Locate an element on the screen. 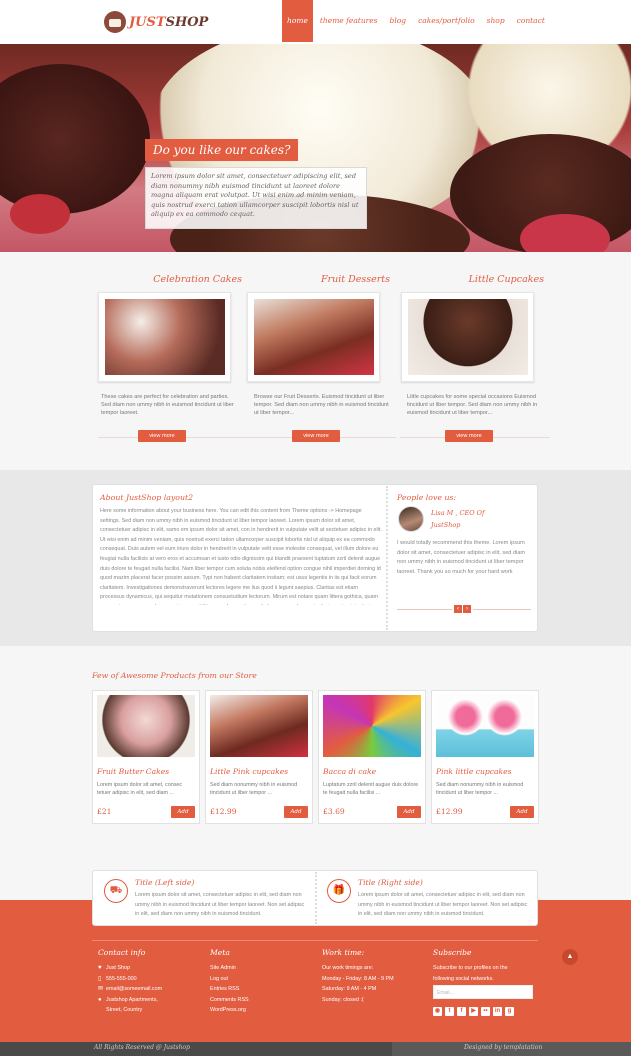 Image resolution: width=631 pixels, height=1056 pixels. google-plus-icon: g is located at coordinates (509, 1011).